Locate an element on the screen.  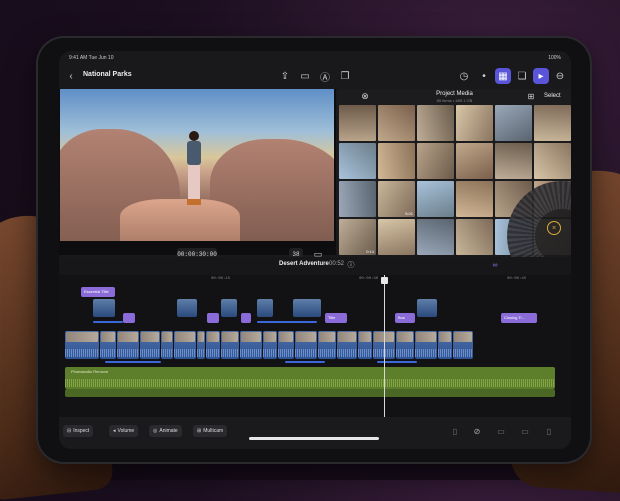
title-clip: Title is located at coordinates (336, 318).